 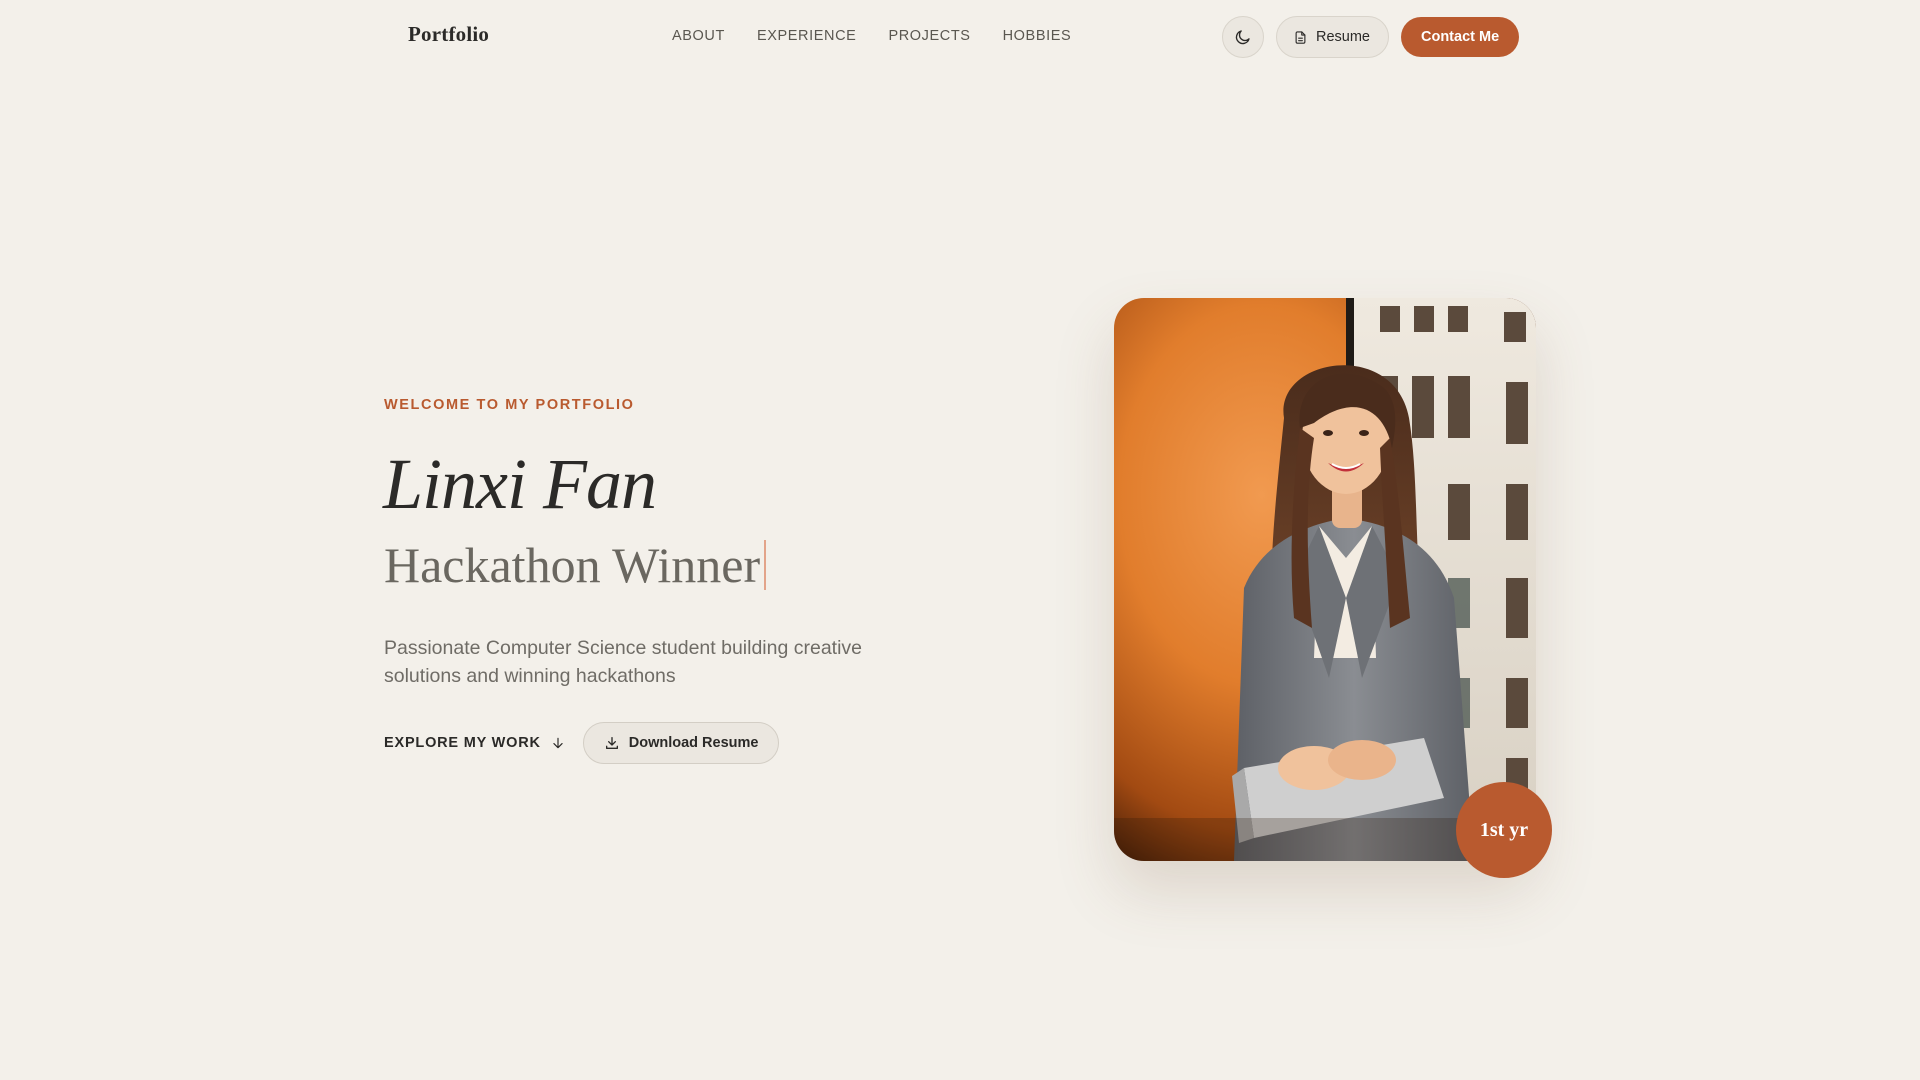 What do you see at coordinates (693, 743) in the screenshot?
I see `download-resume-label: Download Resume` at bounding box center [693, 743].